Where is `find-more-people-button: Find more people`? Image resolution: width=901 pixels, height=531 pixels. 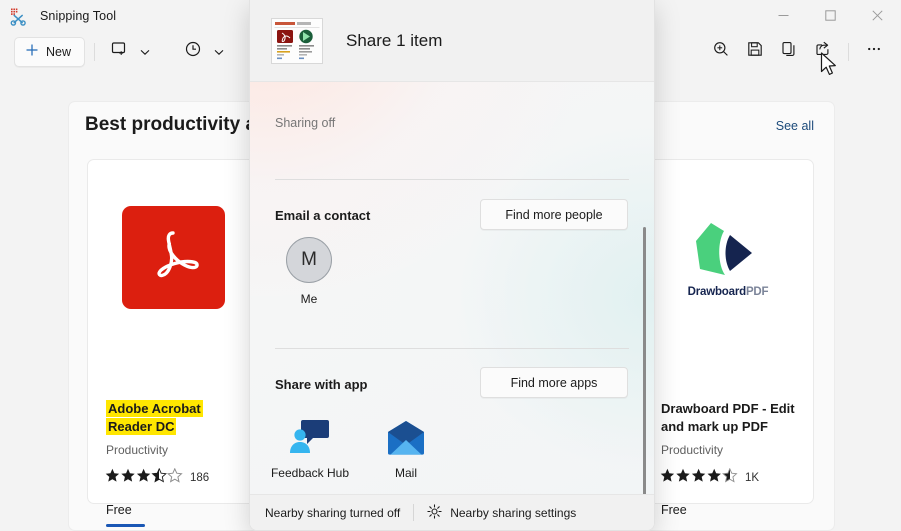 find-more-people-button: Find more people is located at coordinates (554, 214).